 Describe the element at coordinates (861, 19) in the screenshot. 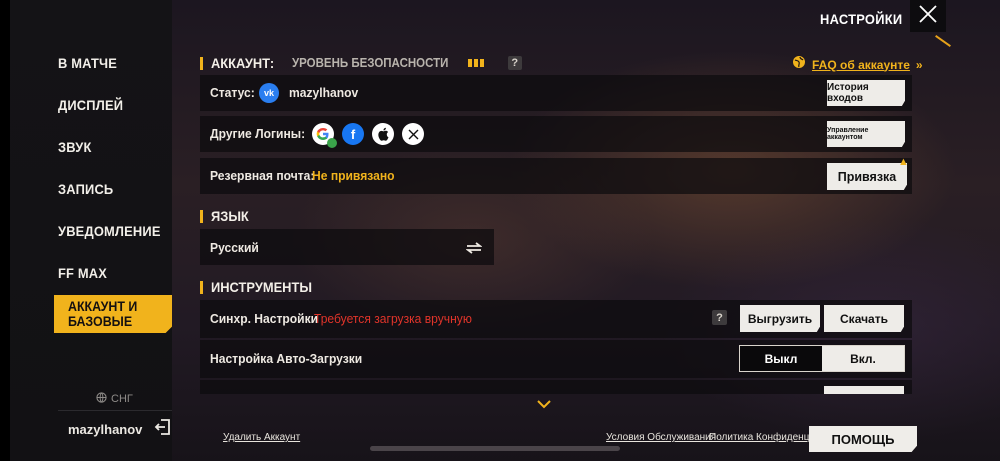

I see `page-title: НАСТРОЙКИ` at that location.